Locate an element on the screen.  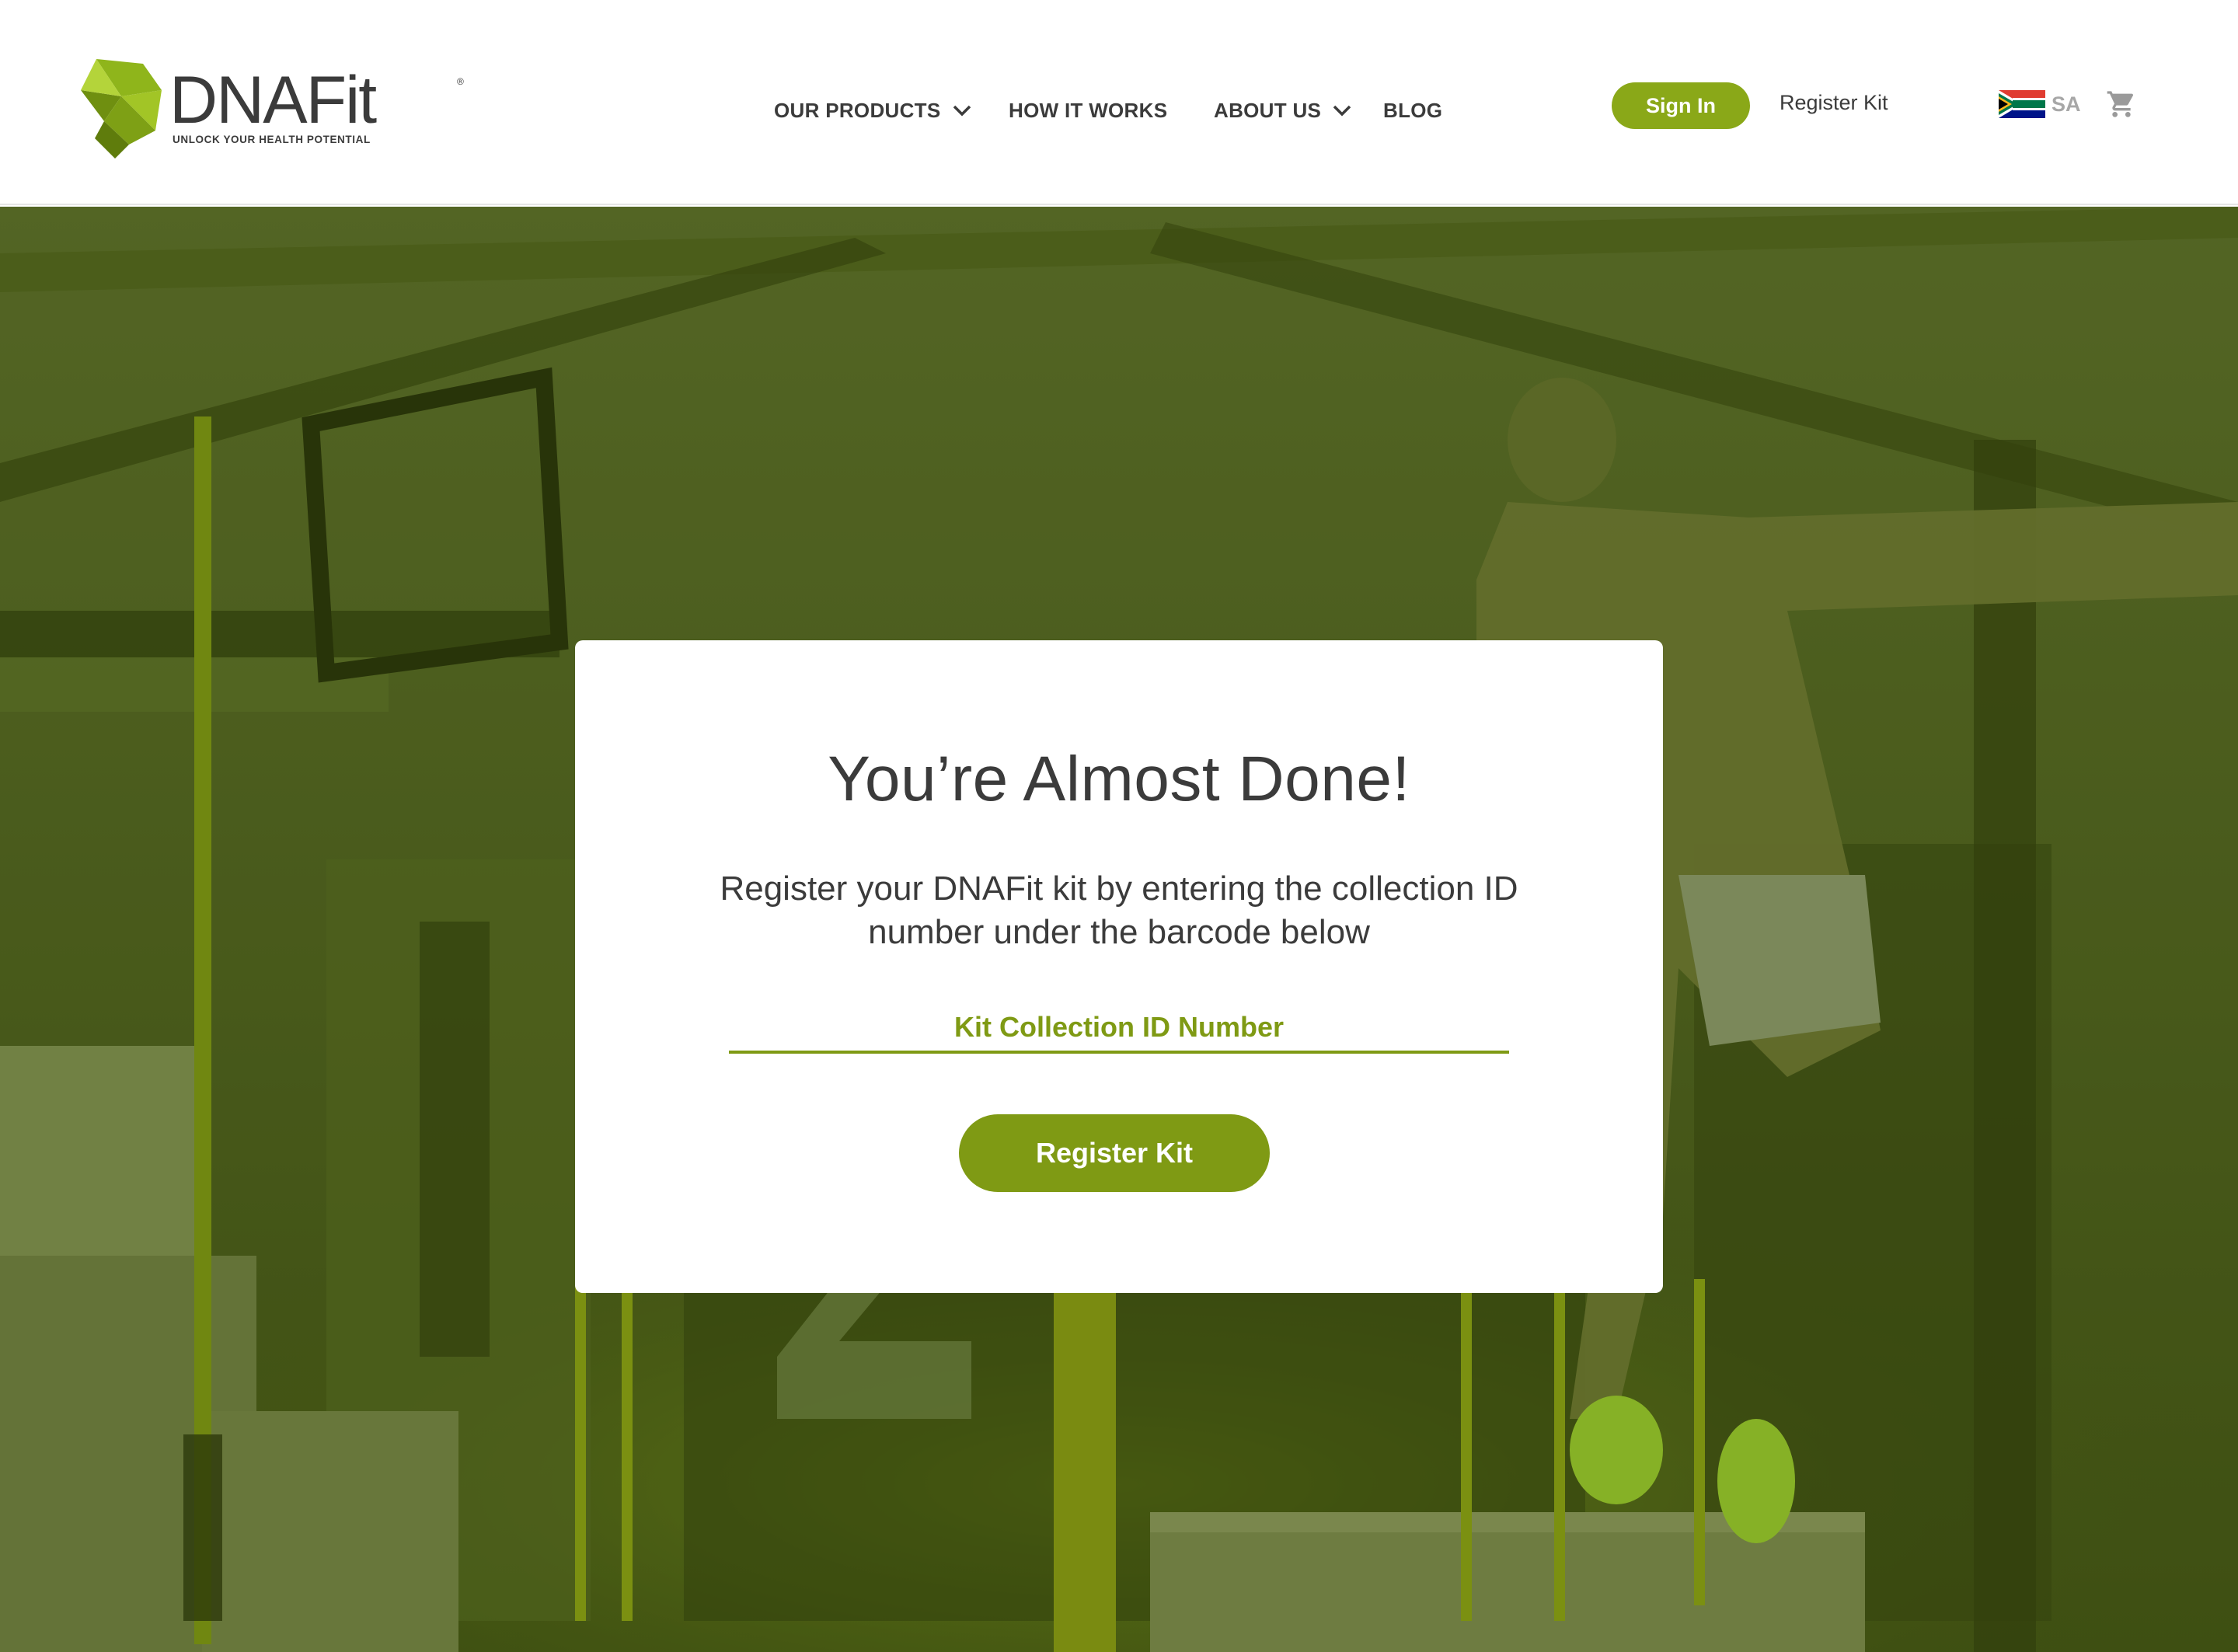
nav-item-about-us: ABOUT US is located at coordinates (1283, 110).